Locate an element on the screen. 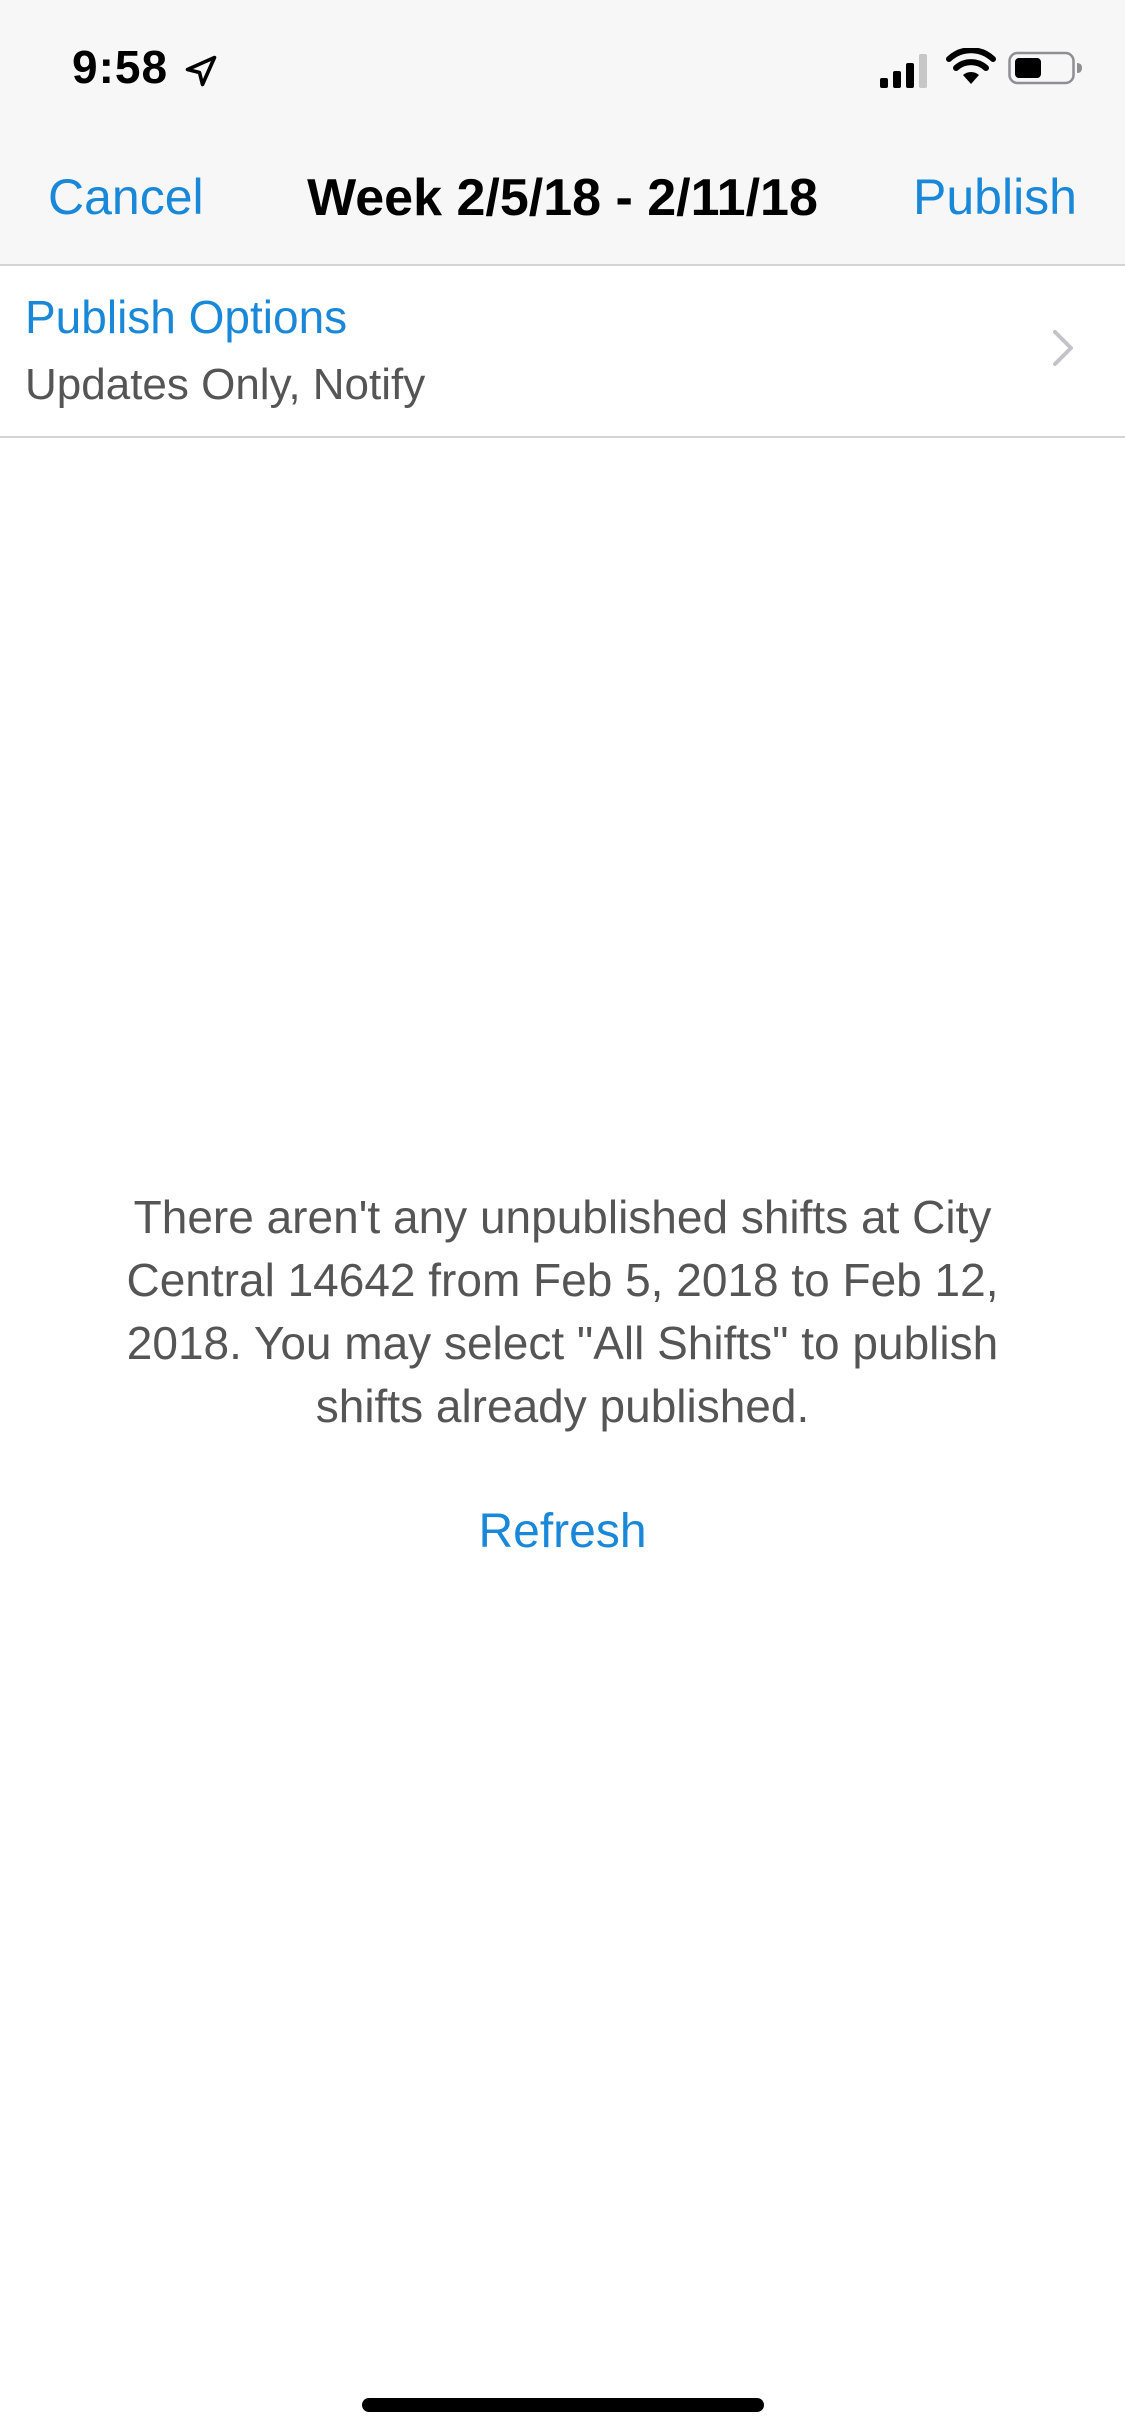 The image size is (1125, 2436). battery-icon is located at coordinates (1045, 68).